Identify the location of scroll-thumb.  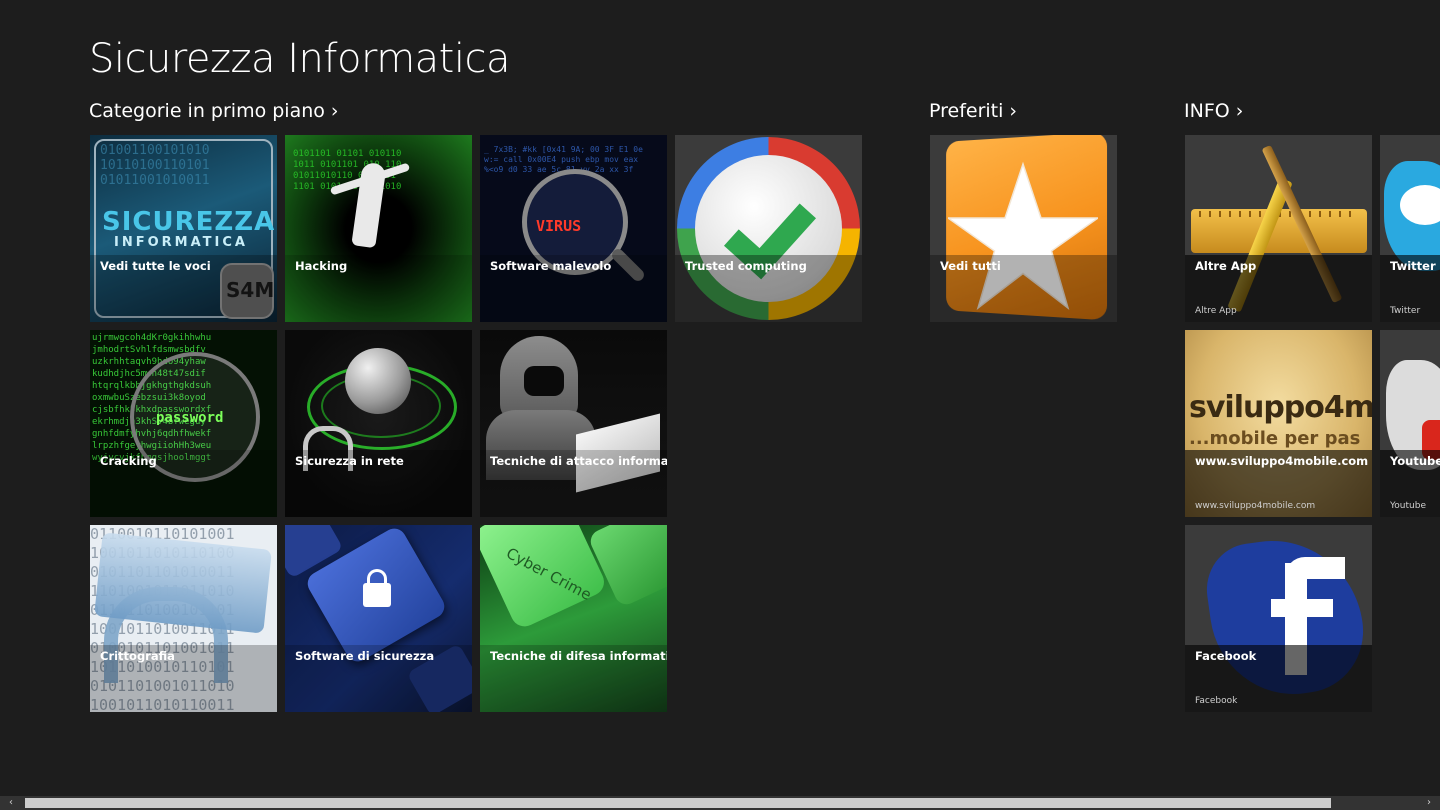
(678, 803).